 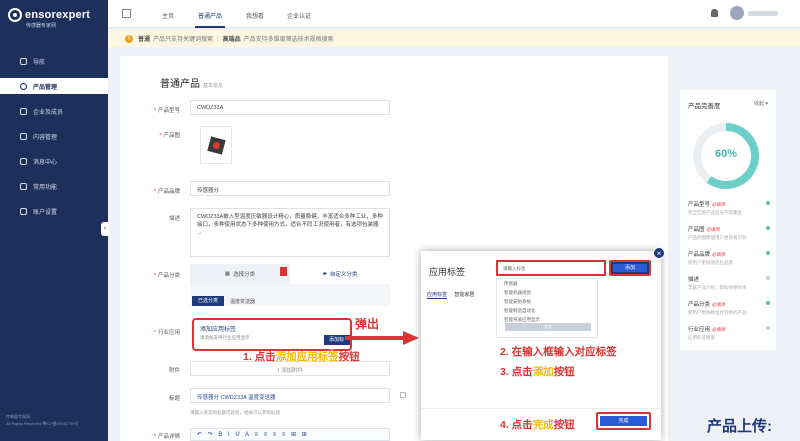 I want to click on annotation-step2: 2. 在输入框输入对应标签, so click(x=558, y=352).